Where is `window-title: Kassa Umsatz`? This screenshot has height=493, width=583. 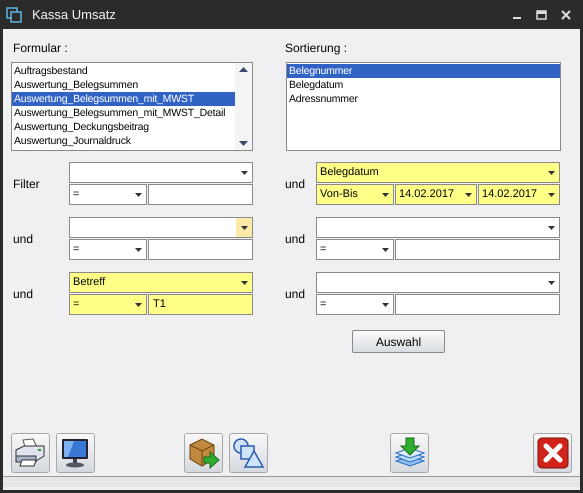
window-title: Kassa Umsatz is located at coordinates (74, 15).